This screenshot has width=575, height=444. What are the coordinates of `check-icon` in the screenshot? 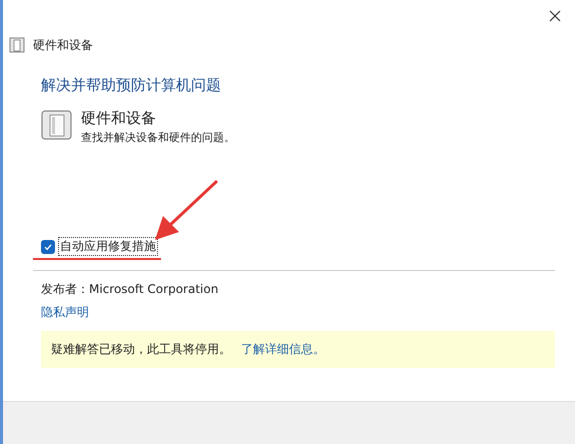 It's located at (48, 247).